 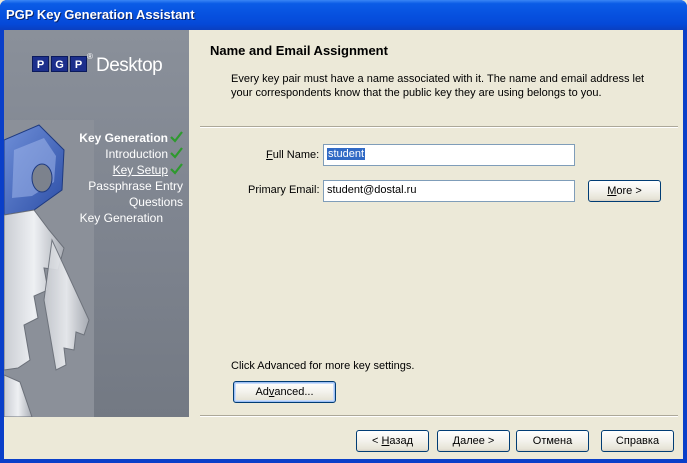 What do you see at coordinates (323, 366) in the screenshot?
I see `advanced-hint: Click Advanced for more key settings.` at bounding box center [323, 366].